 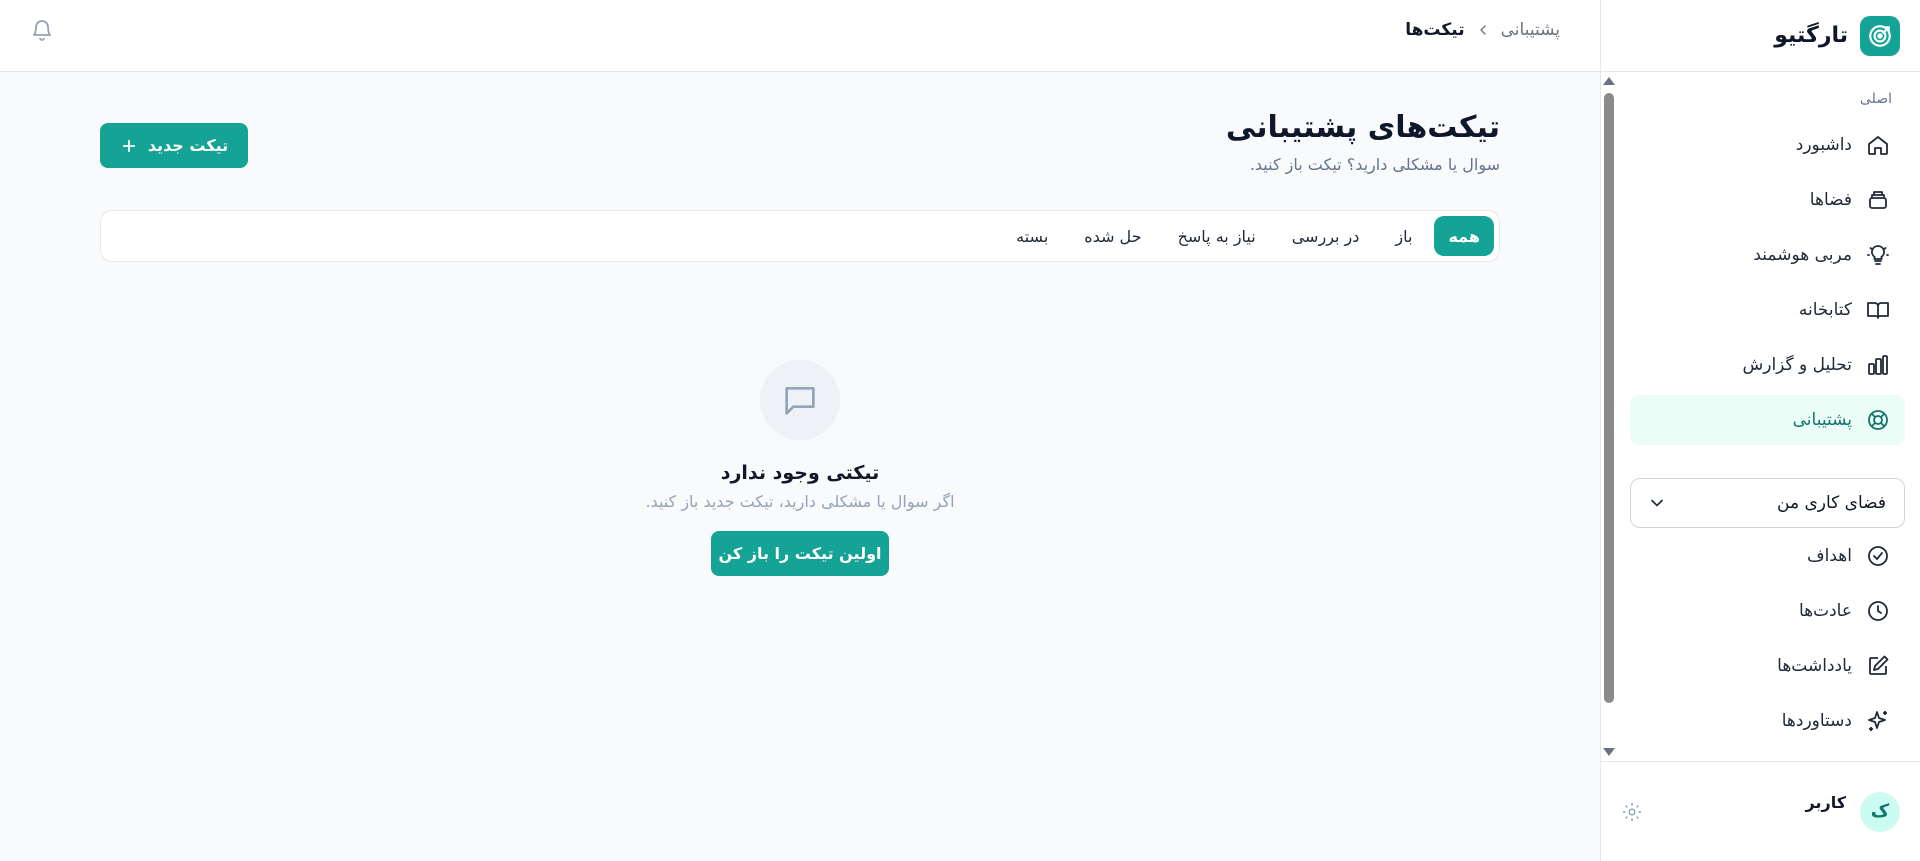 I want to click on workspace-select-value: فضای کاری من, so click(x=1831, y=503).